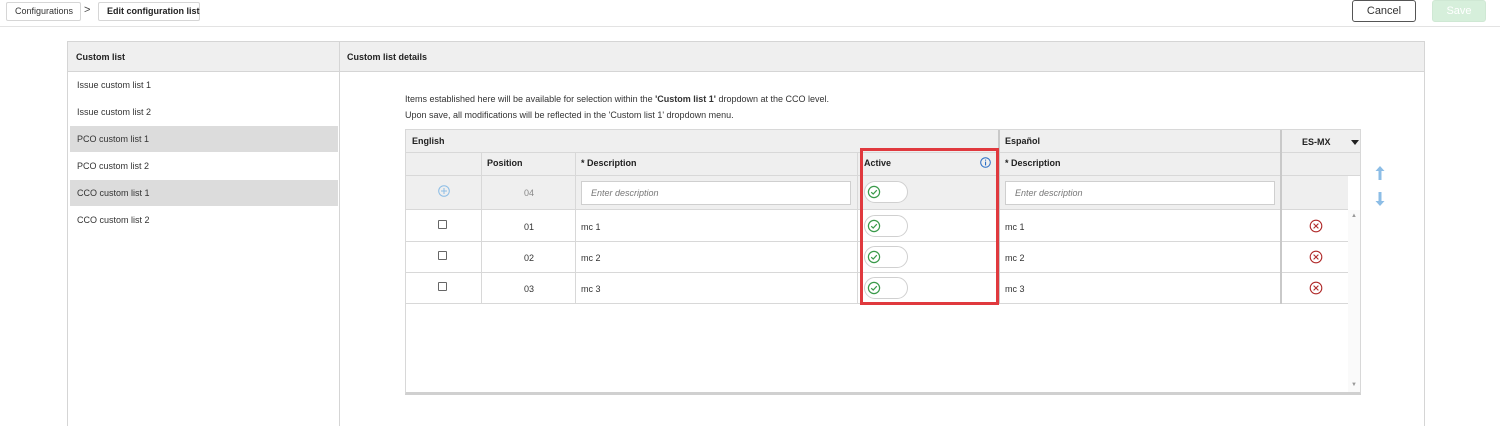 This screenshot has height=426, width=1500. Describe the element at coordinates (883, 141) in the screenshot. I see `language-header-row: English Español ES-MX` at that location.